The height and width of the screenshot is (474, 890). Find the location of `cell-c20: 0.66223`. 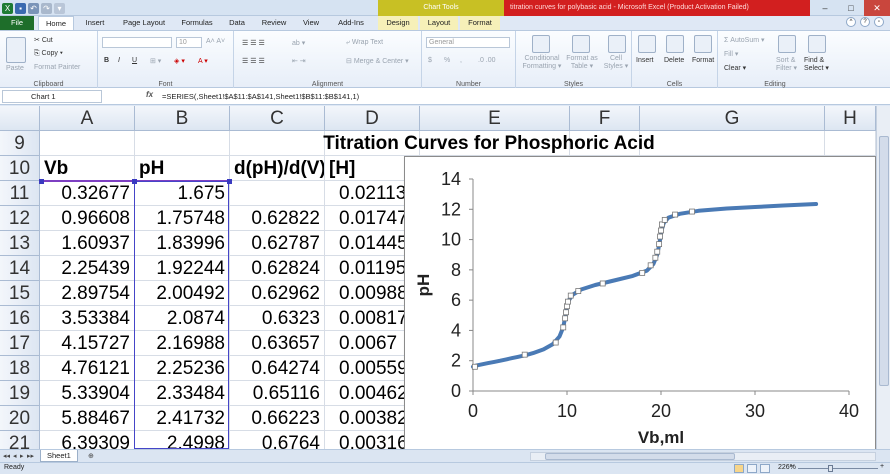

cell-c20: 0.66223 is located at coordinates (277, 418).